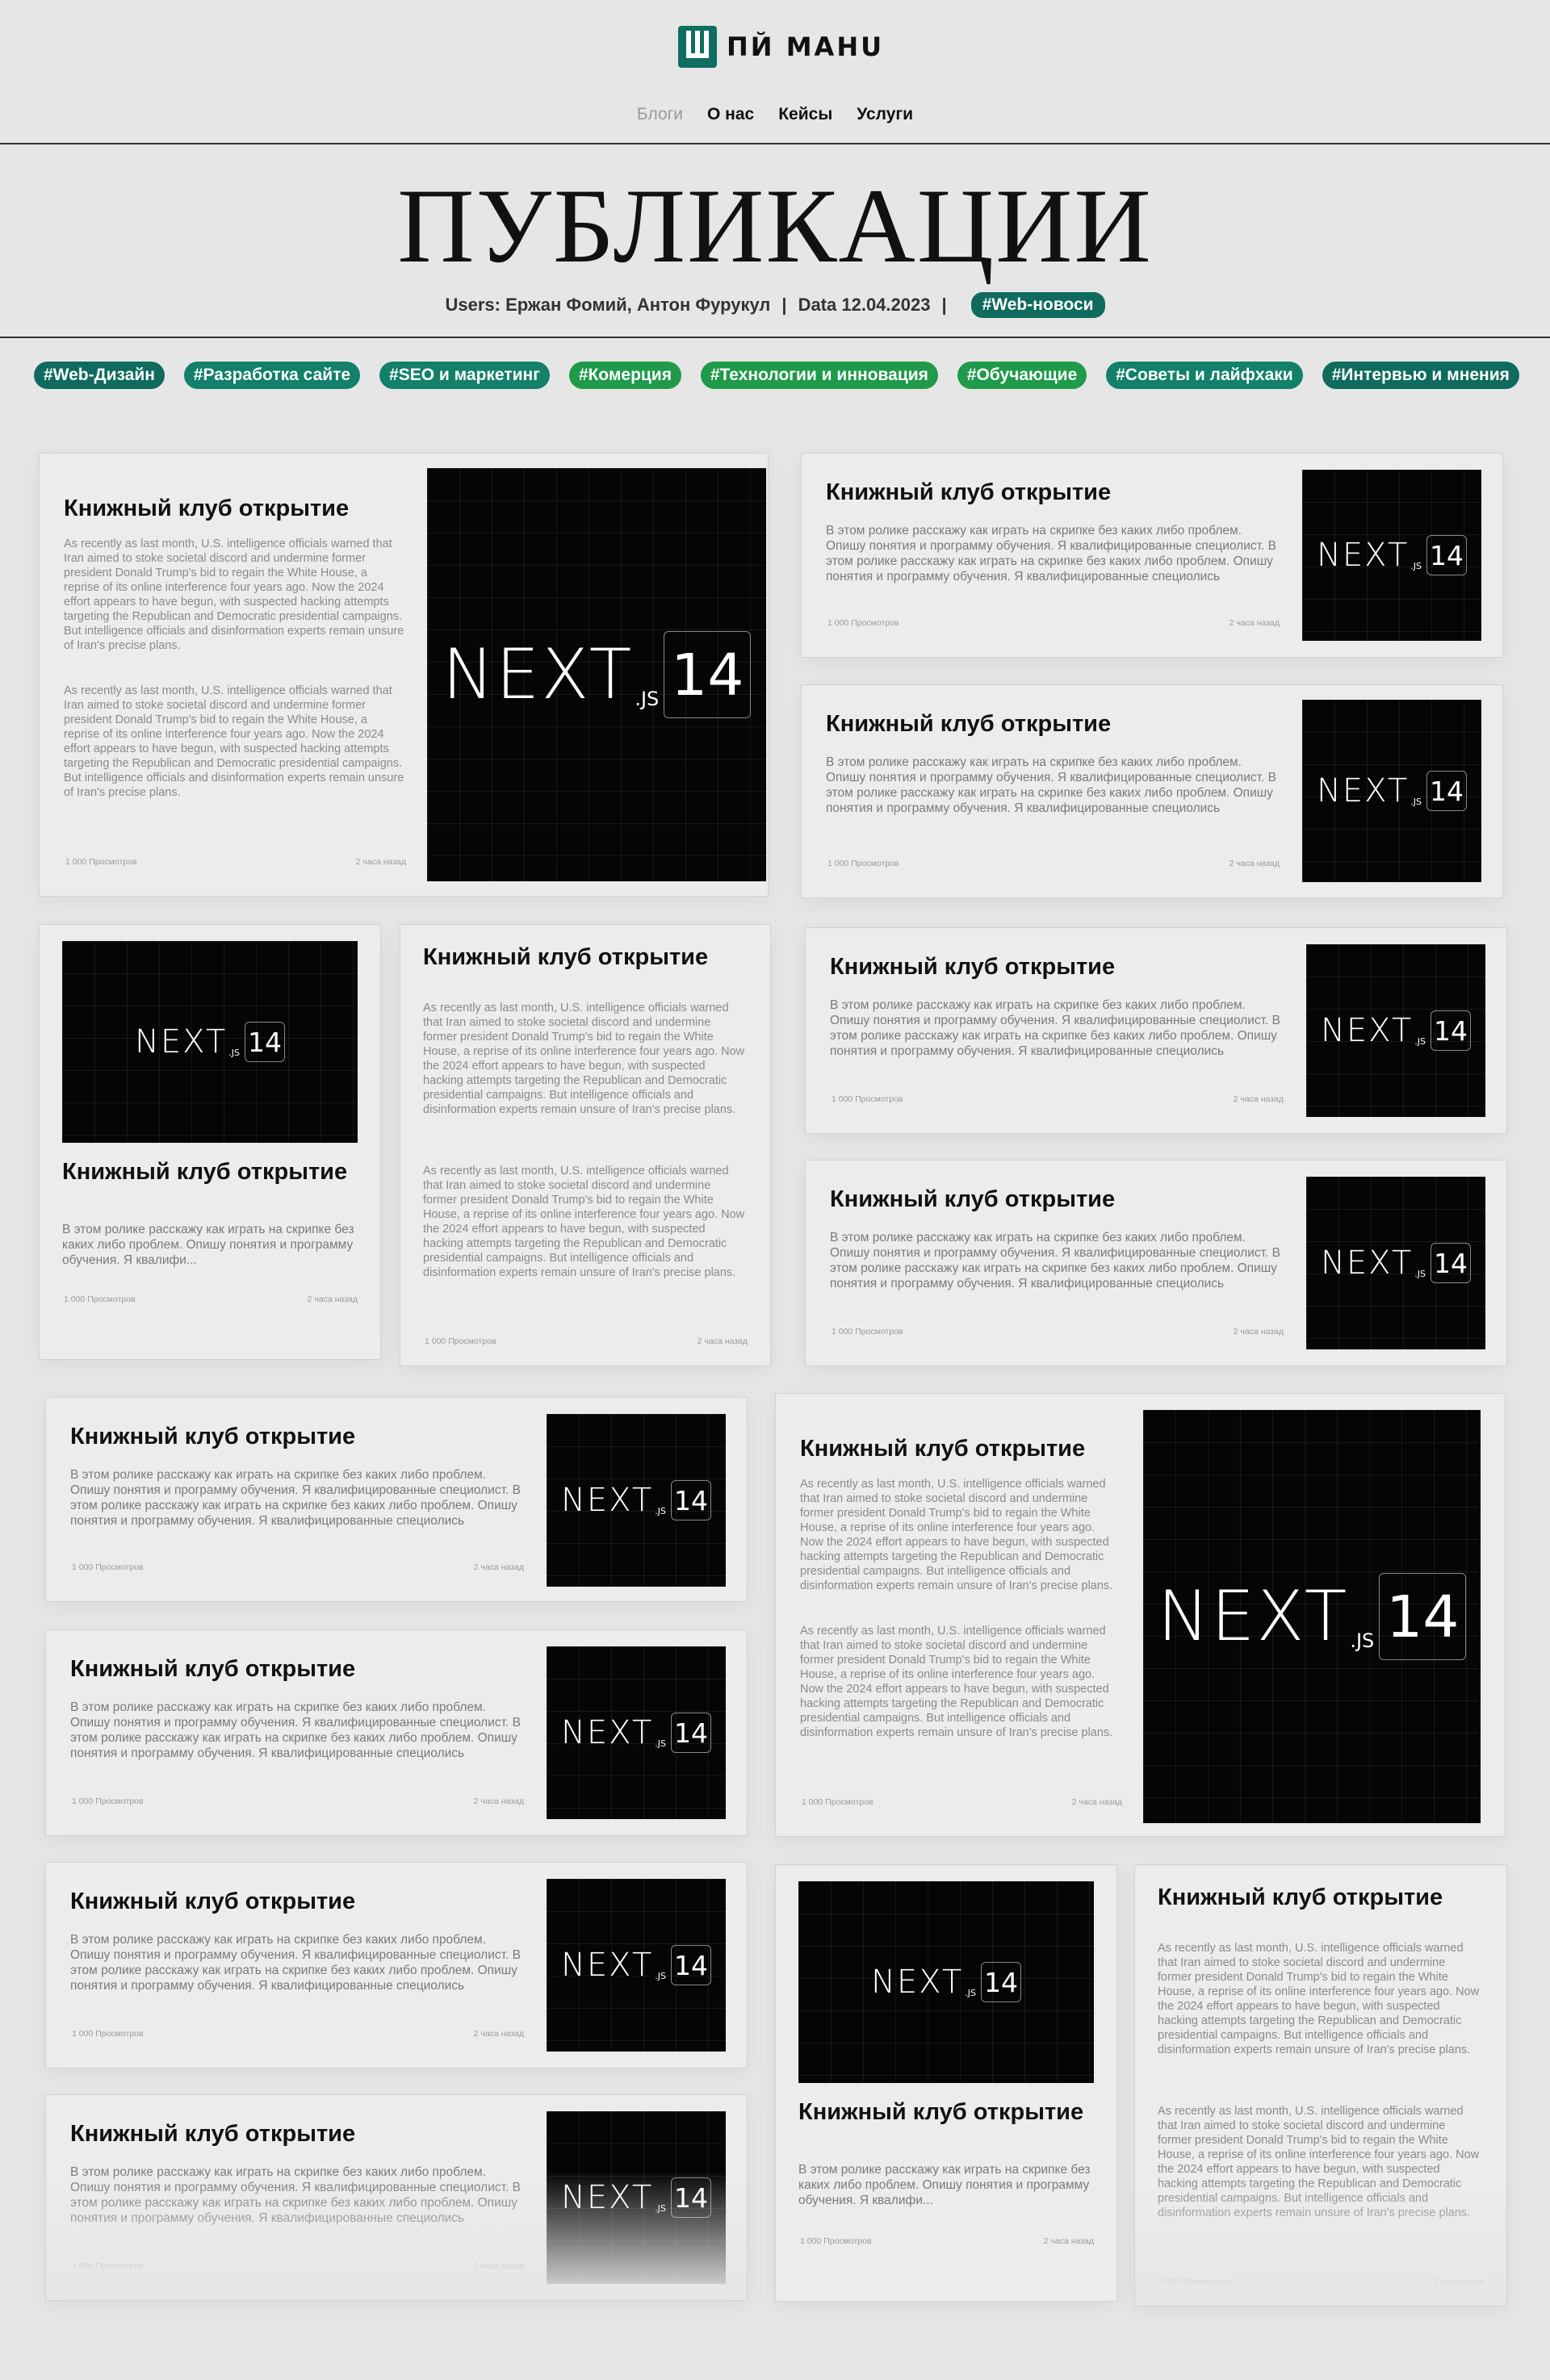  What do you see at coordinates (805, 114) in the screenshot?
I see `nav-link-cases: Кейсы` at bounding box center [805, 114].